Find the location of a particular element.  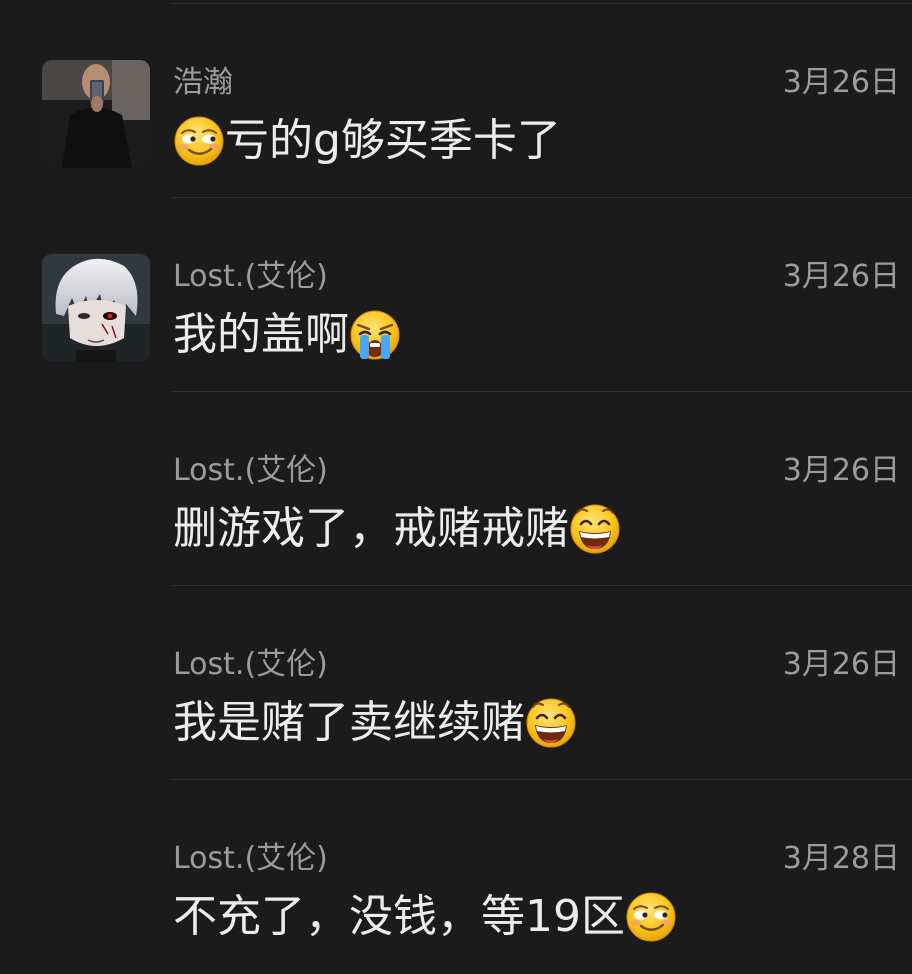

comment-text-content: 亏的g够买季卡了 is located at coordinates (393, 140).